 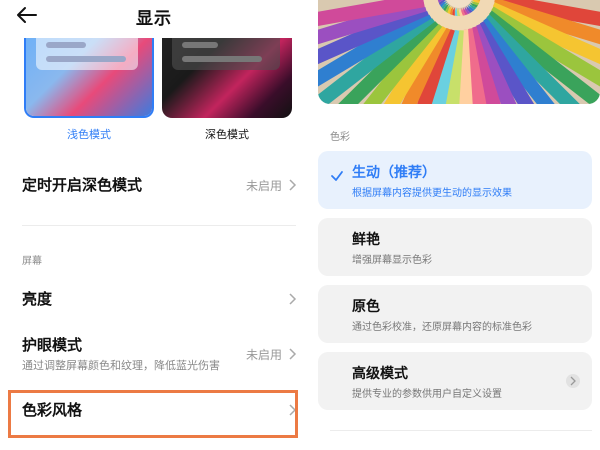 What do you see at coordinates (52, 345) in the screenshot?
I see `eye-care-title: 护眼模式` at bounding box center [52, 345].